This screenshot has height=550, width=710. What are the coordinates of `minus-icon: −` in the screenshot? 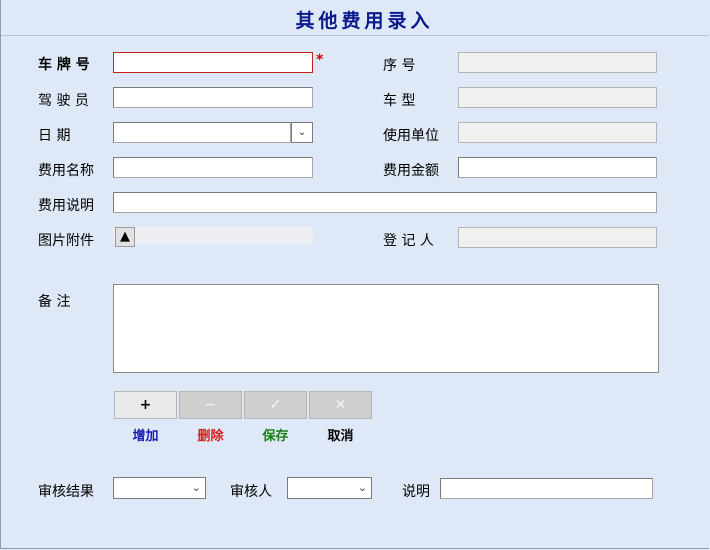 It's located at (210, 405).